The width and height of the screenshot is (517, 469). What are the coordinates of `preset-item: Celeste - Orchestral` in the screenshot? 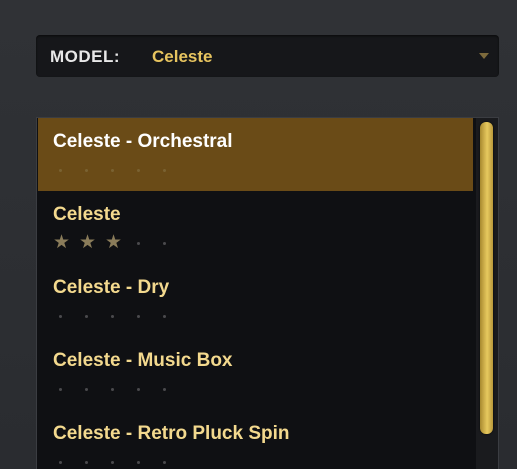 It's located at (255, 154).